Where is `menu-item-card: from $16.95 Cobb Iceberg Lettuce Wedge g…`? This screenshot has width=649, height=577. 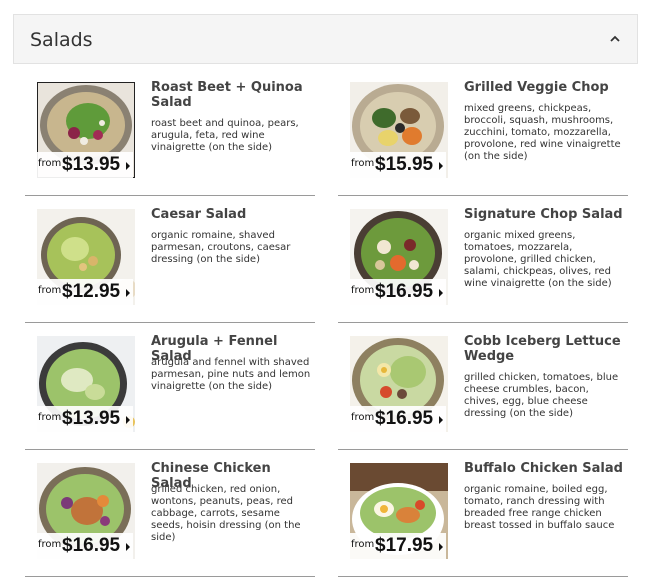
menu-item-card: from $16.95 Cobb Iceberg Lettuce Wedge g… is located at coordinates (483, 387).